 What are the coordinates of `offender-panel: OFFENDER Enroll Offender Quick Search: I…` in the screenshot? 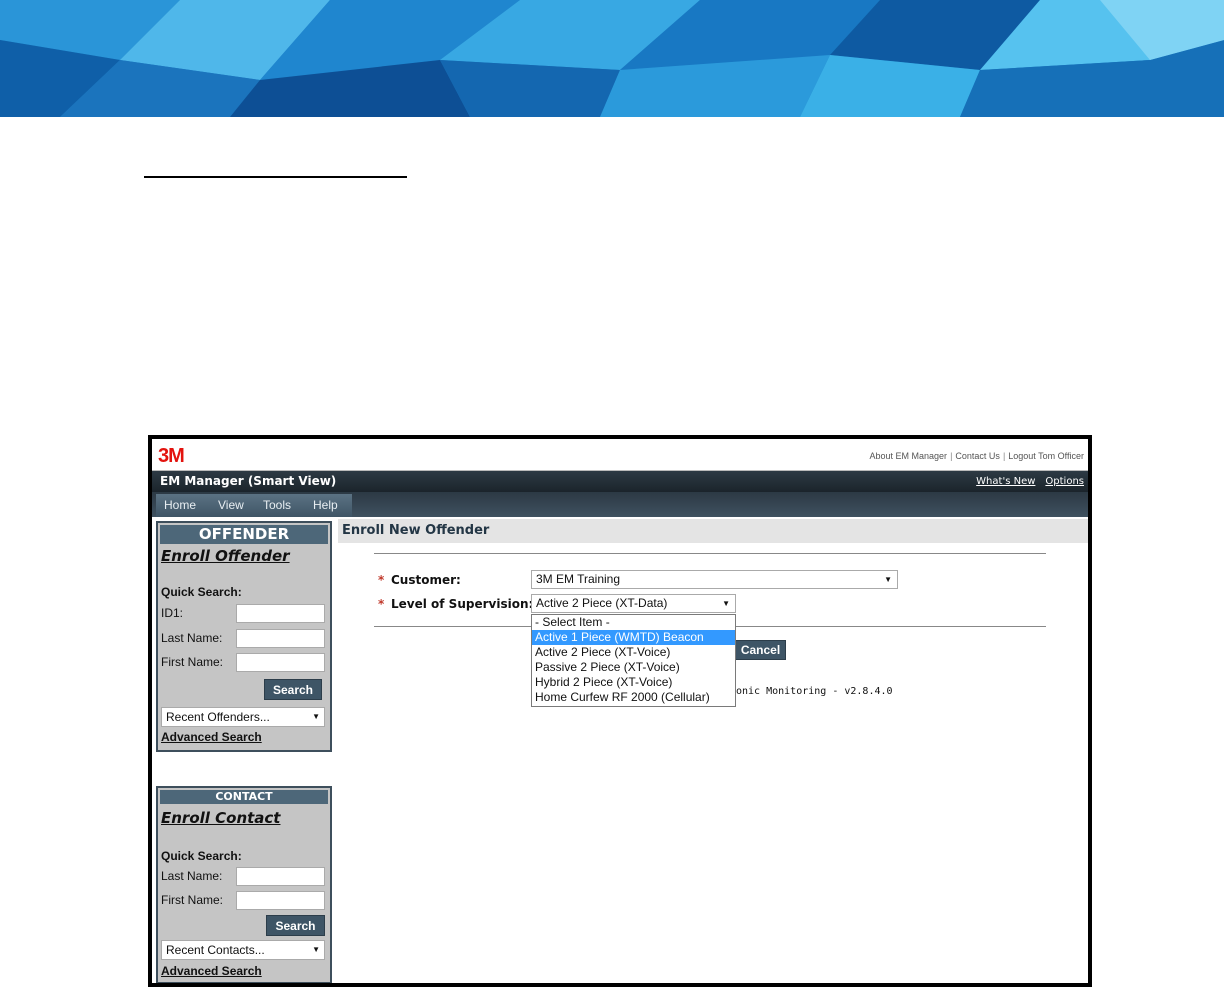 It's located at (244, 636).